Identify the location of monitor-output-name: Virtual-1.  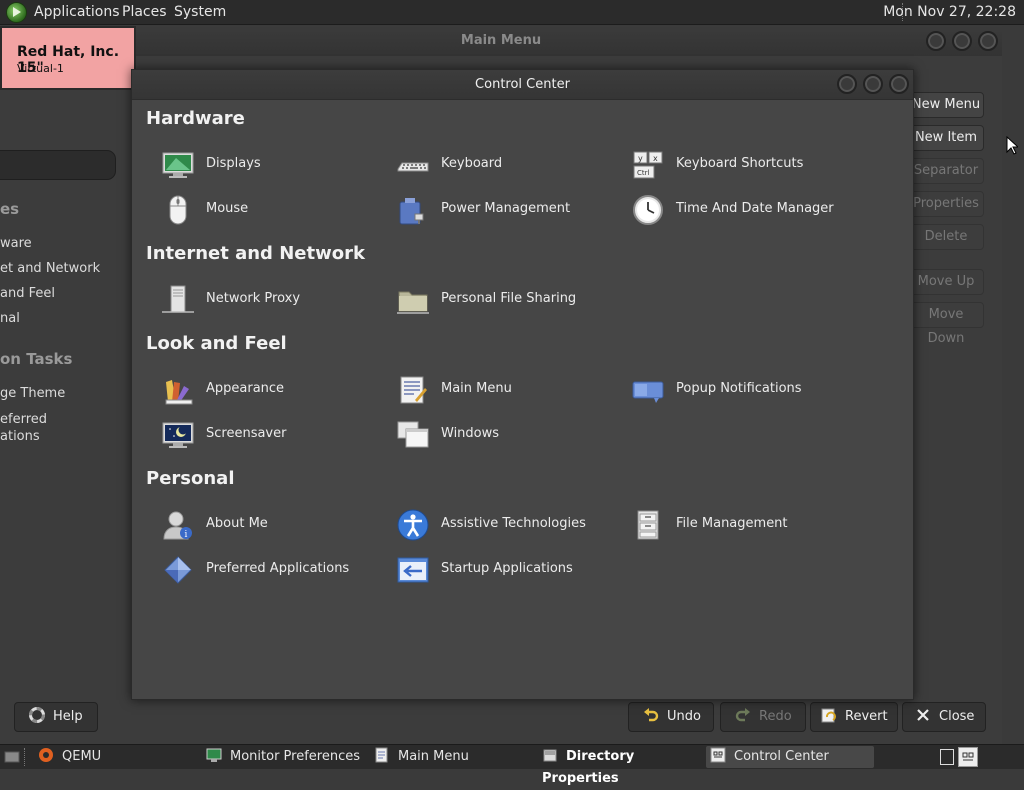
(40, 68).